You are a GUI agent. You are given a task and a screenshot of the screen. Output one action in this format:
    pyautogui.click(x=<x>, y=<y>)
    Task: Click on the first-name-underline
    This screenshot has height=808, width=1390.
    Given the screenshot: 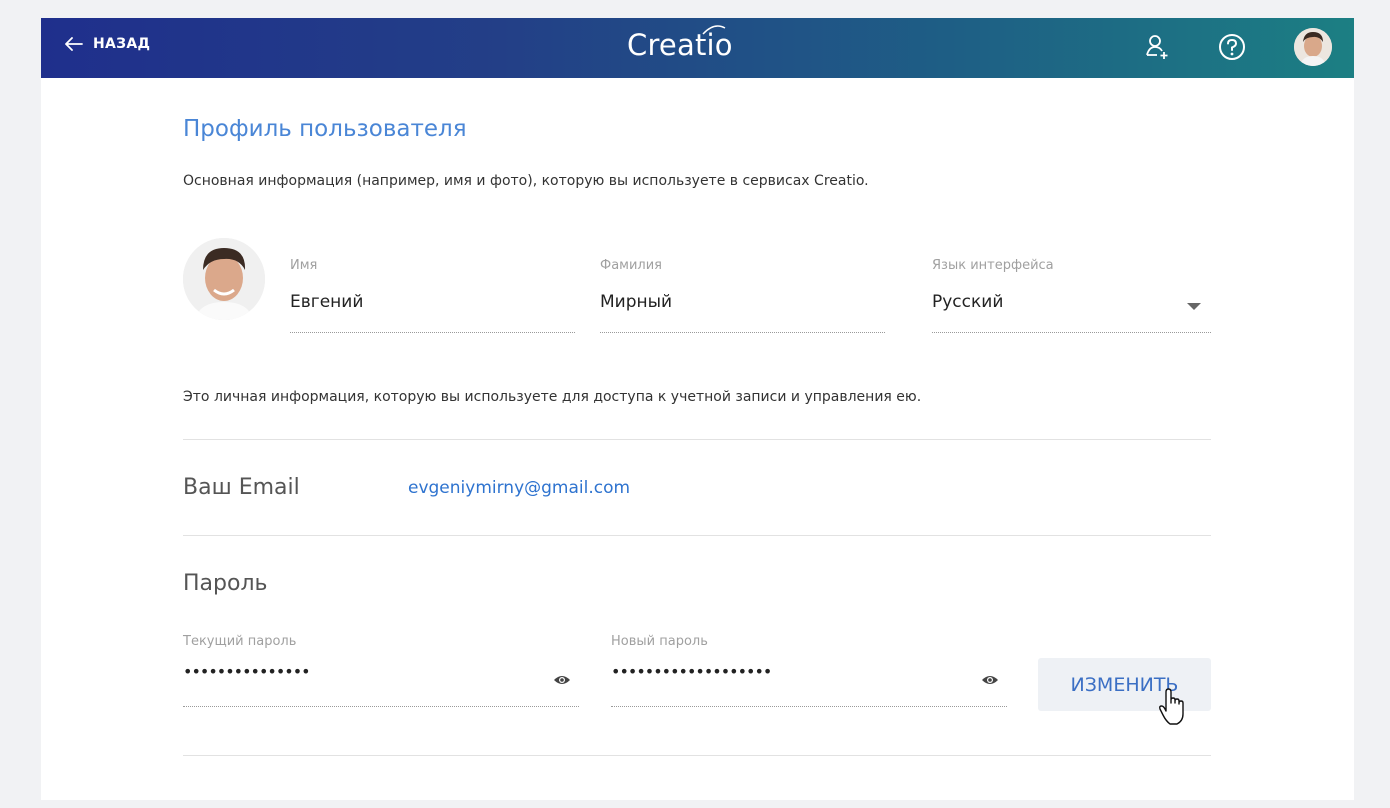 What is the action you would take?
    pyautogui.click(x=432, y=332)
    